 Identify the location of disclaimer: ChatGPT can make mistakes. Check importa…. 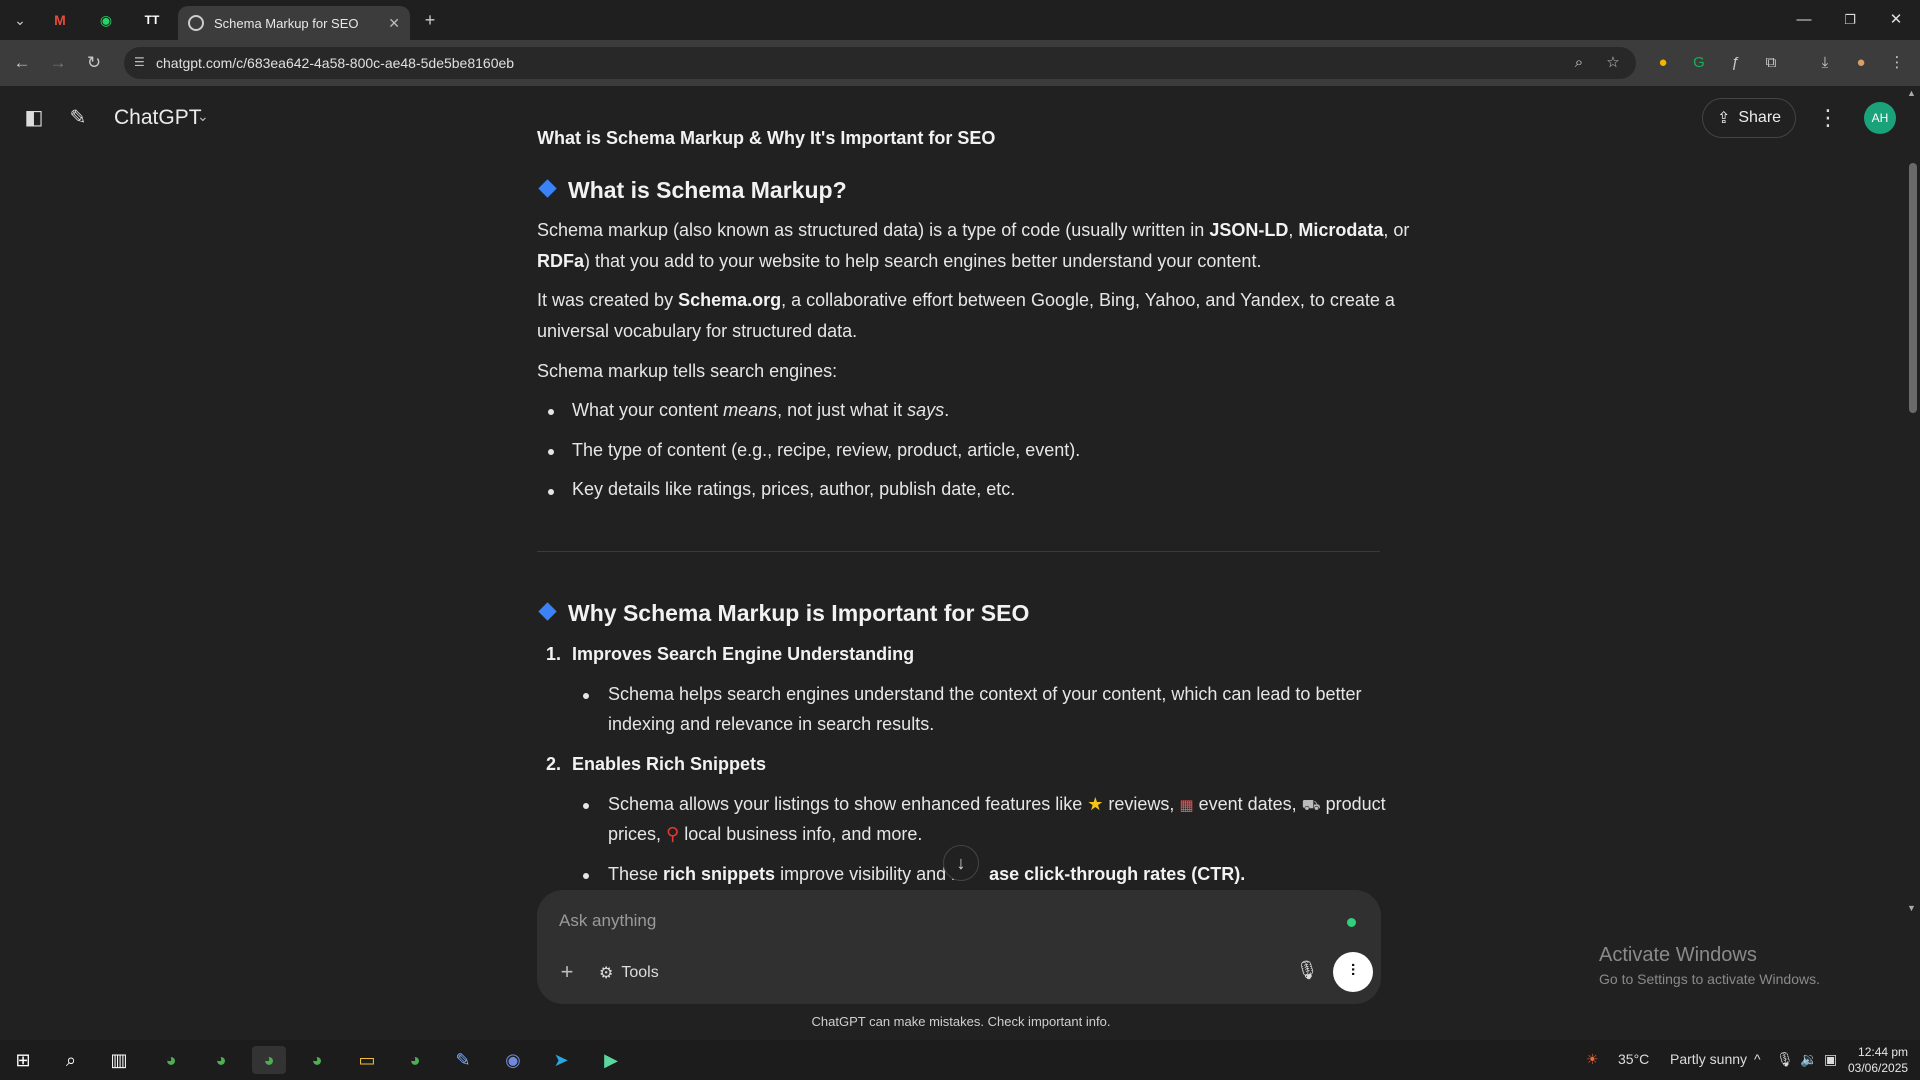
(961, 1021).